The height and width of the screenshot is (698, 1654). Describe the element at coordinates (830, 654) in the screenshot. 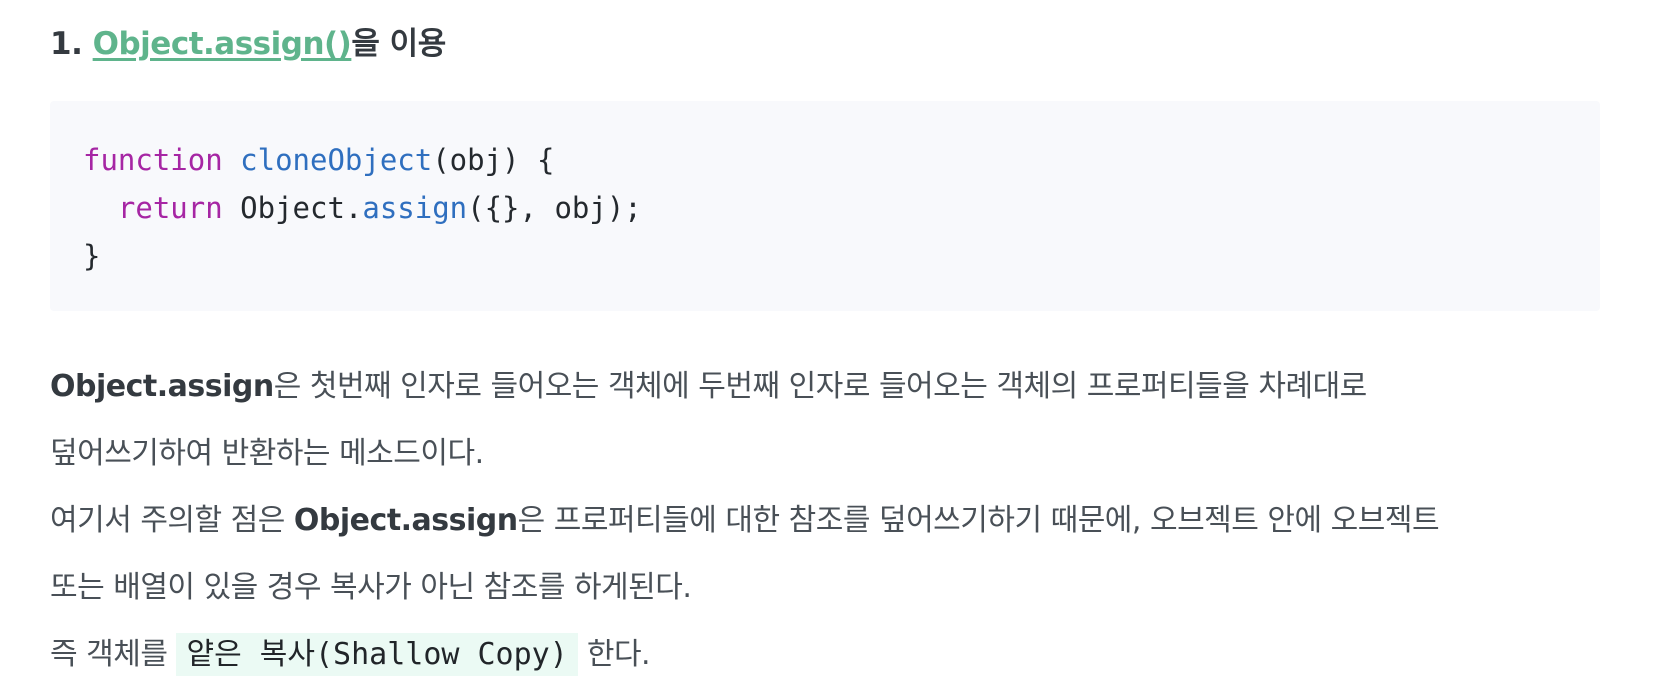

I see `para-line-5: 즉 객체를 얕은 복사(Shallow Copy) 한다.` at that location.